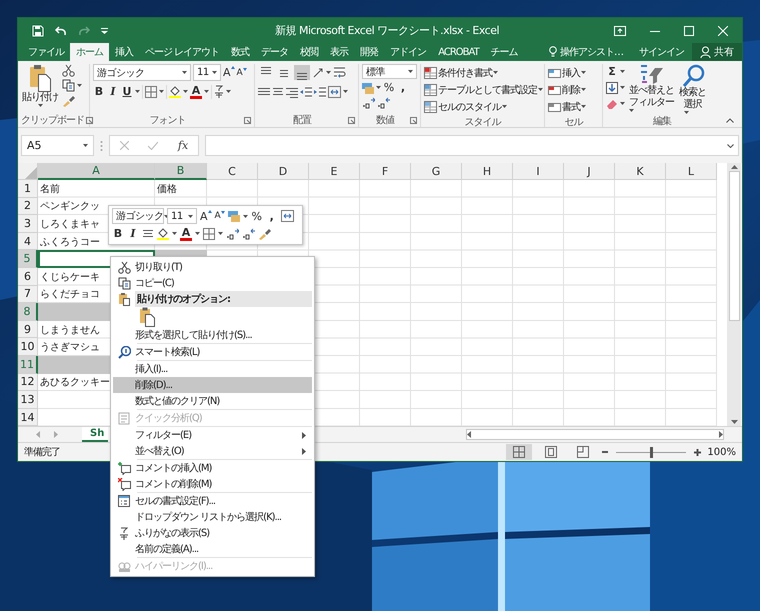 The width and height of the screenshot is (760, 611). What do you see at coordinates (181, 171) in the screenshot?
I see `column-header: B` at bounding box center [181, 171].